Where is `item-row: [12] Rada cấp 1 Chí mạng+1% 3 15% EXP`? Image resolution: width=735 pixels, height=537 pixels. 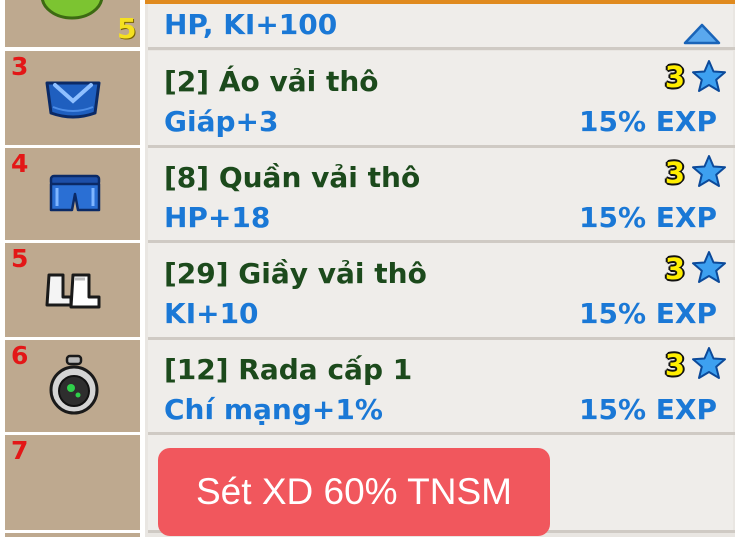
item-row: [12] Rada cấp 1 Chí mạng+1% 3 15% EXP is located at coordinates (440, 386).